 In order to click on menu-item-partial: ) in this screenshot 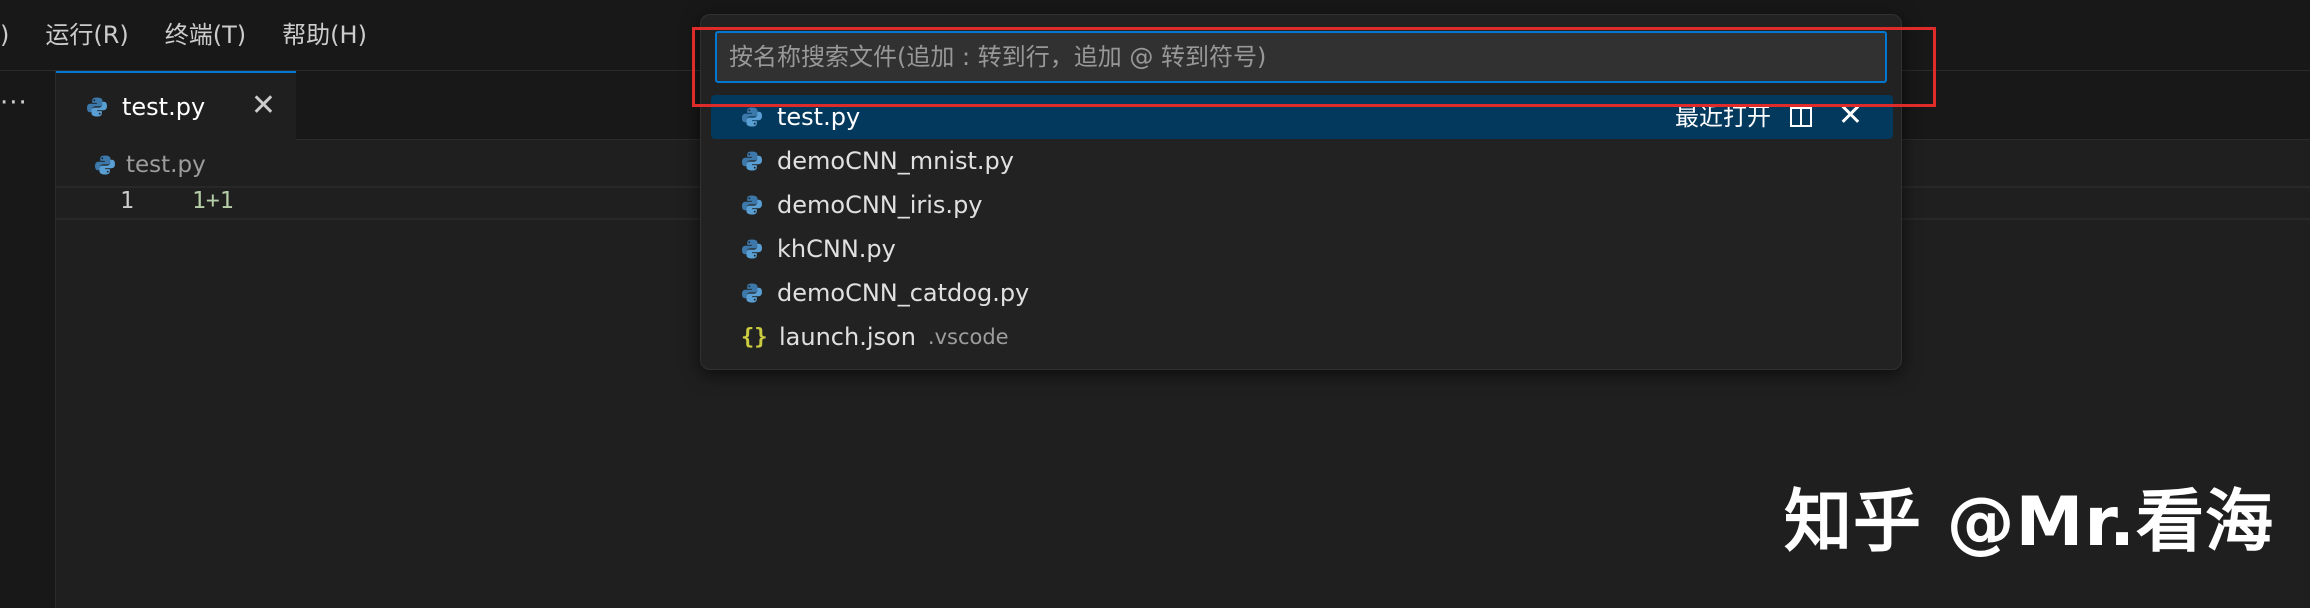, I will do `click(13, 35)`.